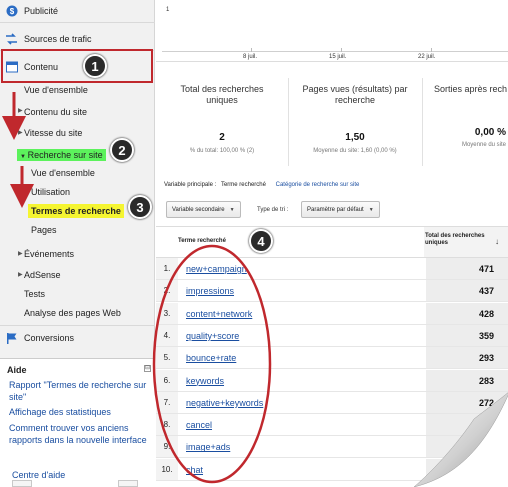  What do you see at coordinates (212, 336) in the screenshot?
I see `search-term-link: quality+score` at bounding box center [212, 336].